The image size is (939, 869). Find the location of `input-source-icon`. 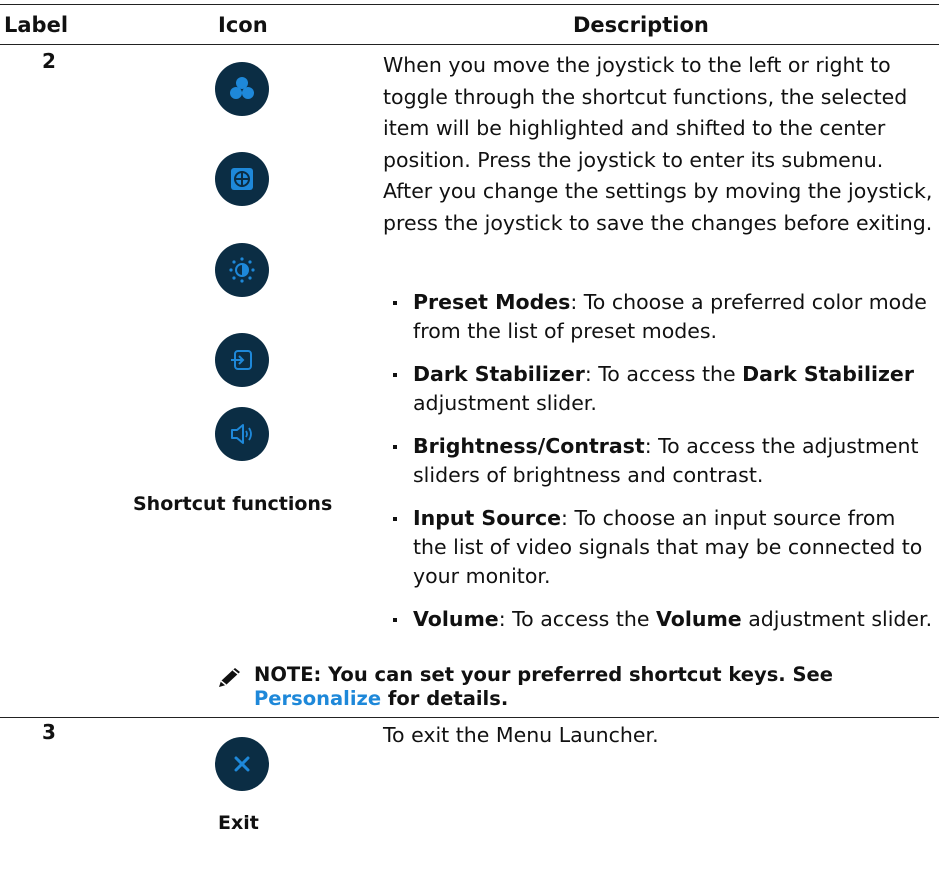

input-source-icon is located at coordinates (242, 360).